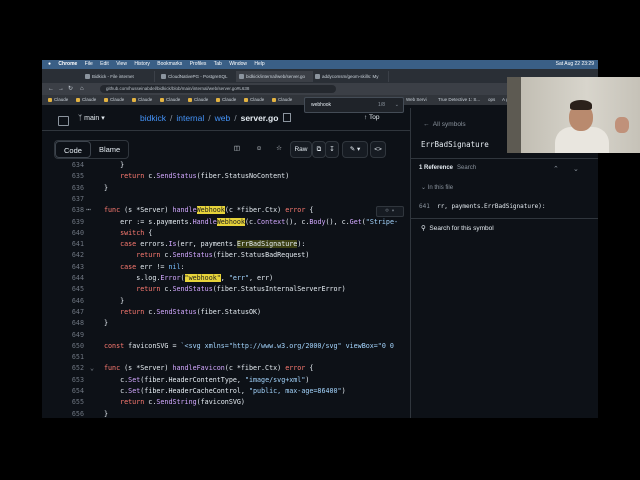 Image resolution: width=640 pixels, height=480 pixels. What do you see at coordinates (73, 165) in the screenshot?
I see `line-number: 634` at bounding box center [73, 165].